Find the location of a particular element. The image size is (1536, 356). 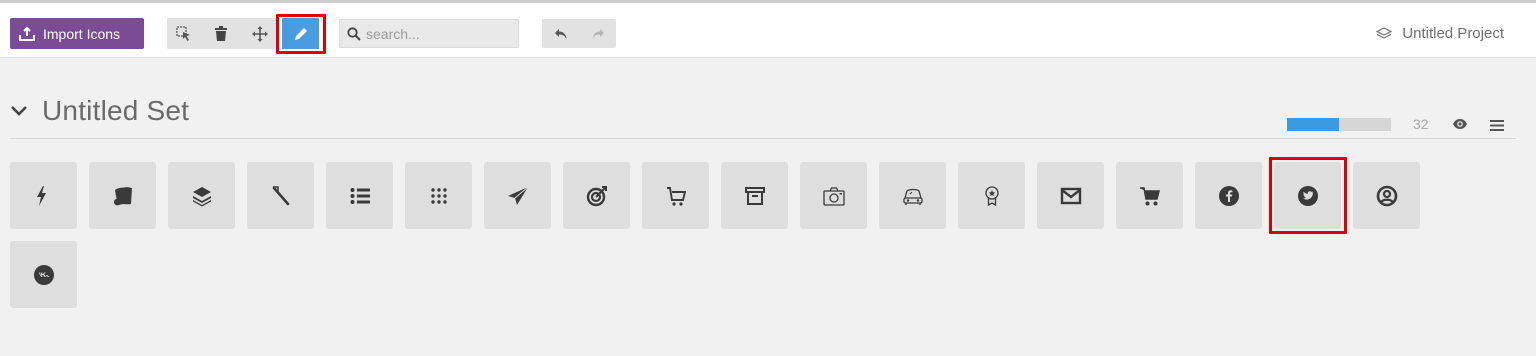

search-box is located at coordinates (429, 33).